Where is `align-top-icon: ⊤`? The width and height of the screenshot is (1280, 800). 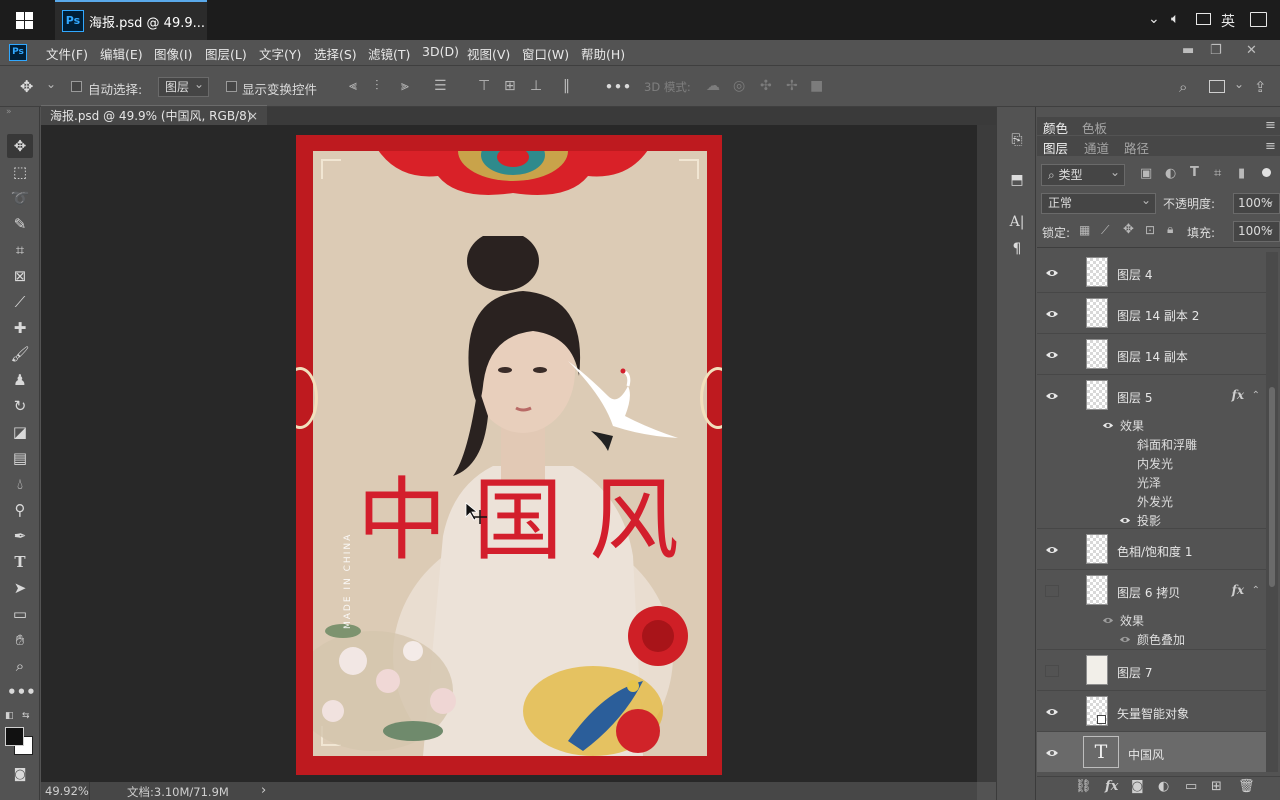 align-top-icon: ⊤ is located at coordinates (484, 86).